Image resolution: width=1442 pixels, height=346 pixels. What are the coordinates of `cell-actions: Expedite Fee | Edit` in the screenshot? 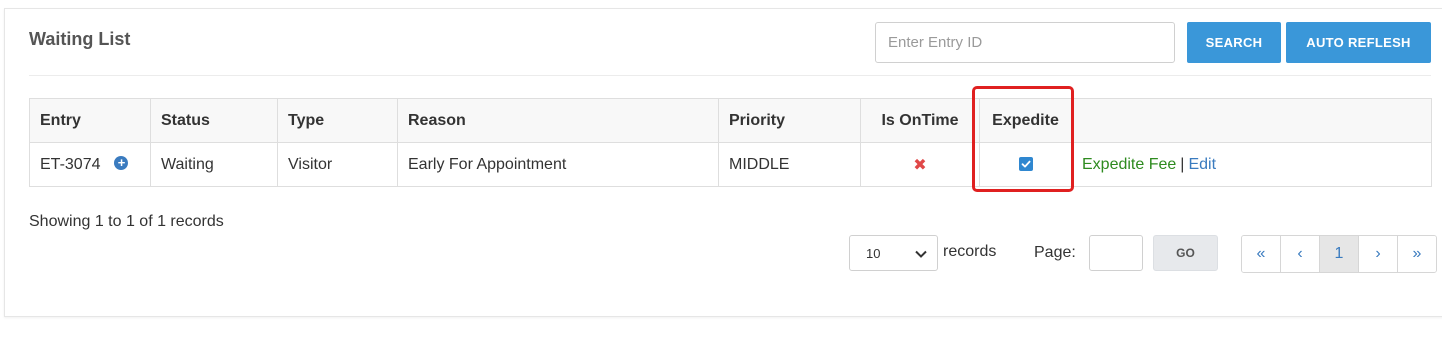 It's located at (1251, 164).